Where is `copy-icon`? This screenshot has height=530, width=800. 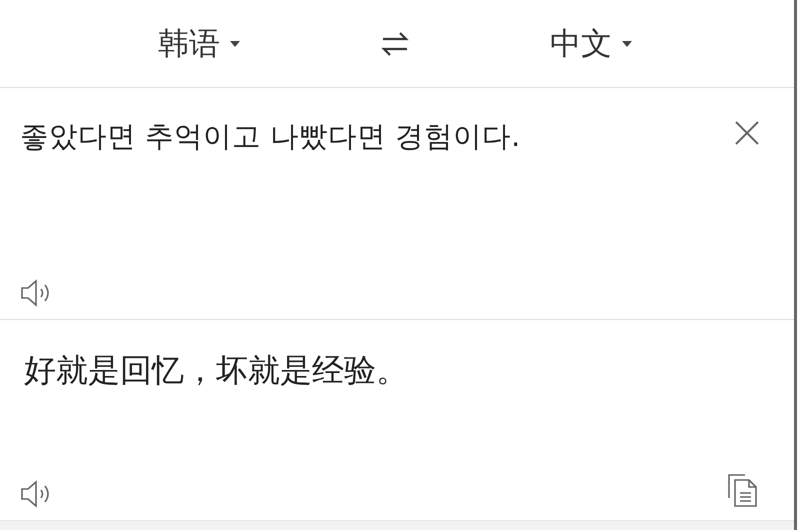
copy-icon is located at coordinates (743, 490).